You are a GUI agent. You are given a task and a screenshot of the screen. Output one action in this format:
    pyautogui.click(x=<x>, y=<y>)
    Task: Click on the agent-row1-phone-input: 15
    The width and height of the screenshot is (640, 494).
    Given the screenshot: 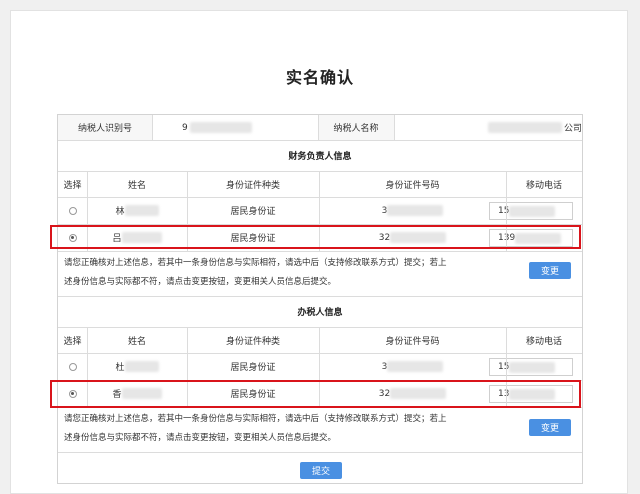 What is the action you would take?
    pyautogui.click(x=531, y=367)
    